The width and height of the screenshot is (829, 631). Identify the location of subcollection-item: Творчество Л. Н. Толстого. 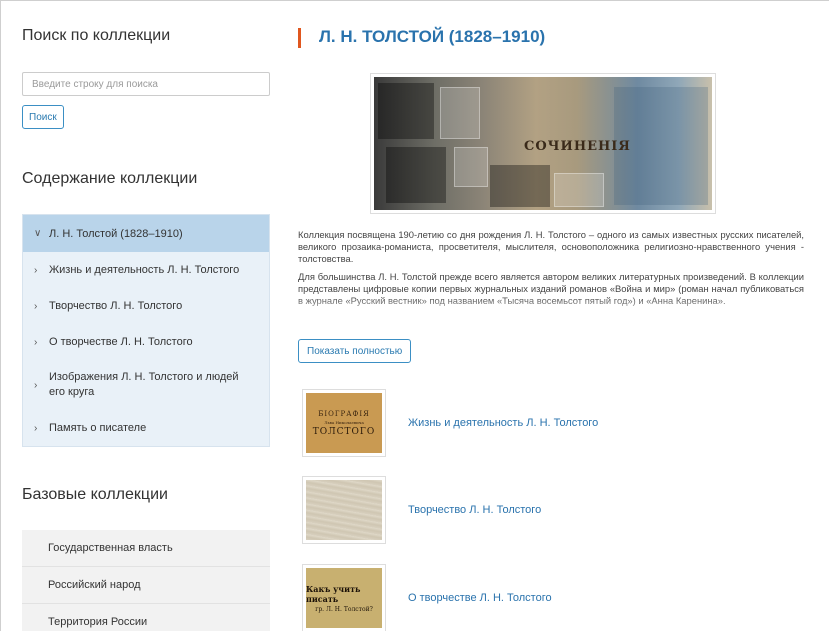
(421, 510).